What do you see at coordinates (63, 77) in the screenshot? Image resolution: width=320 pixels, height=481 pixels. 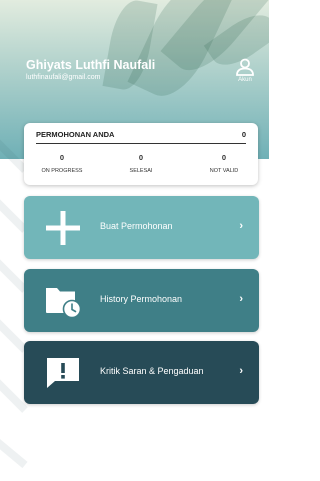 I see `profile-email: luthfinaufali@gmail.com` at bounding box center [63, 77].